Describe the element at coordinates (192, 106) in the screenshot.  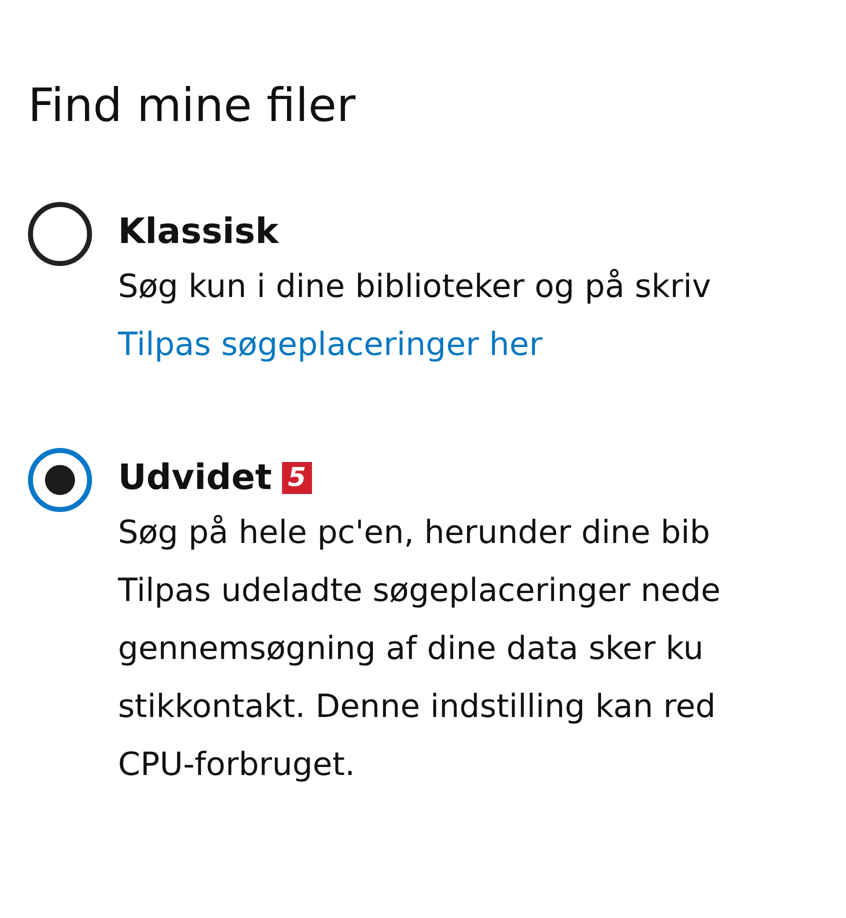
I see `page-title: Find mine filer` at that location.